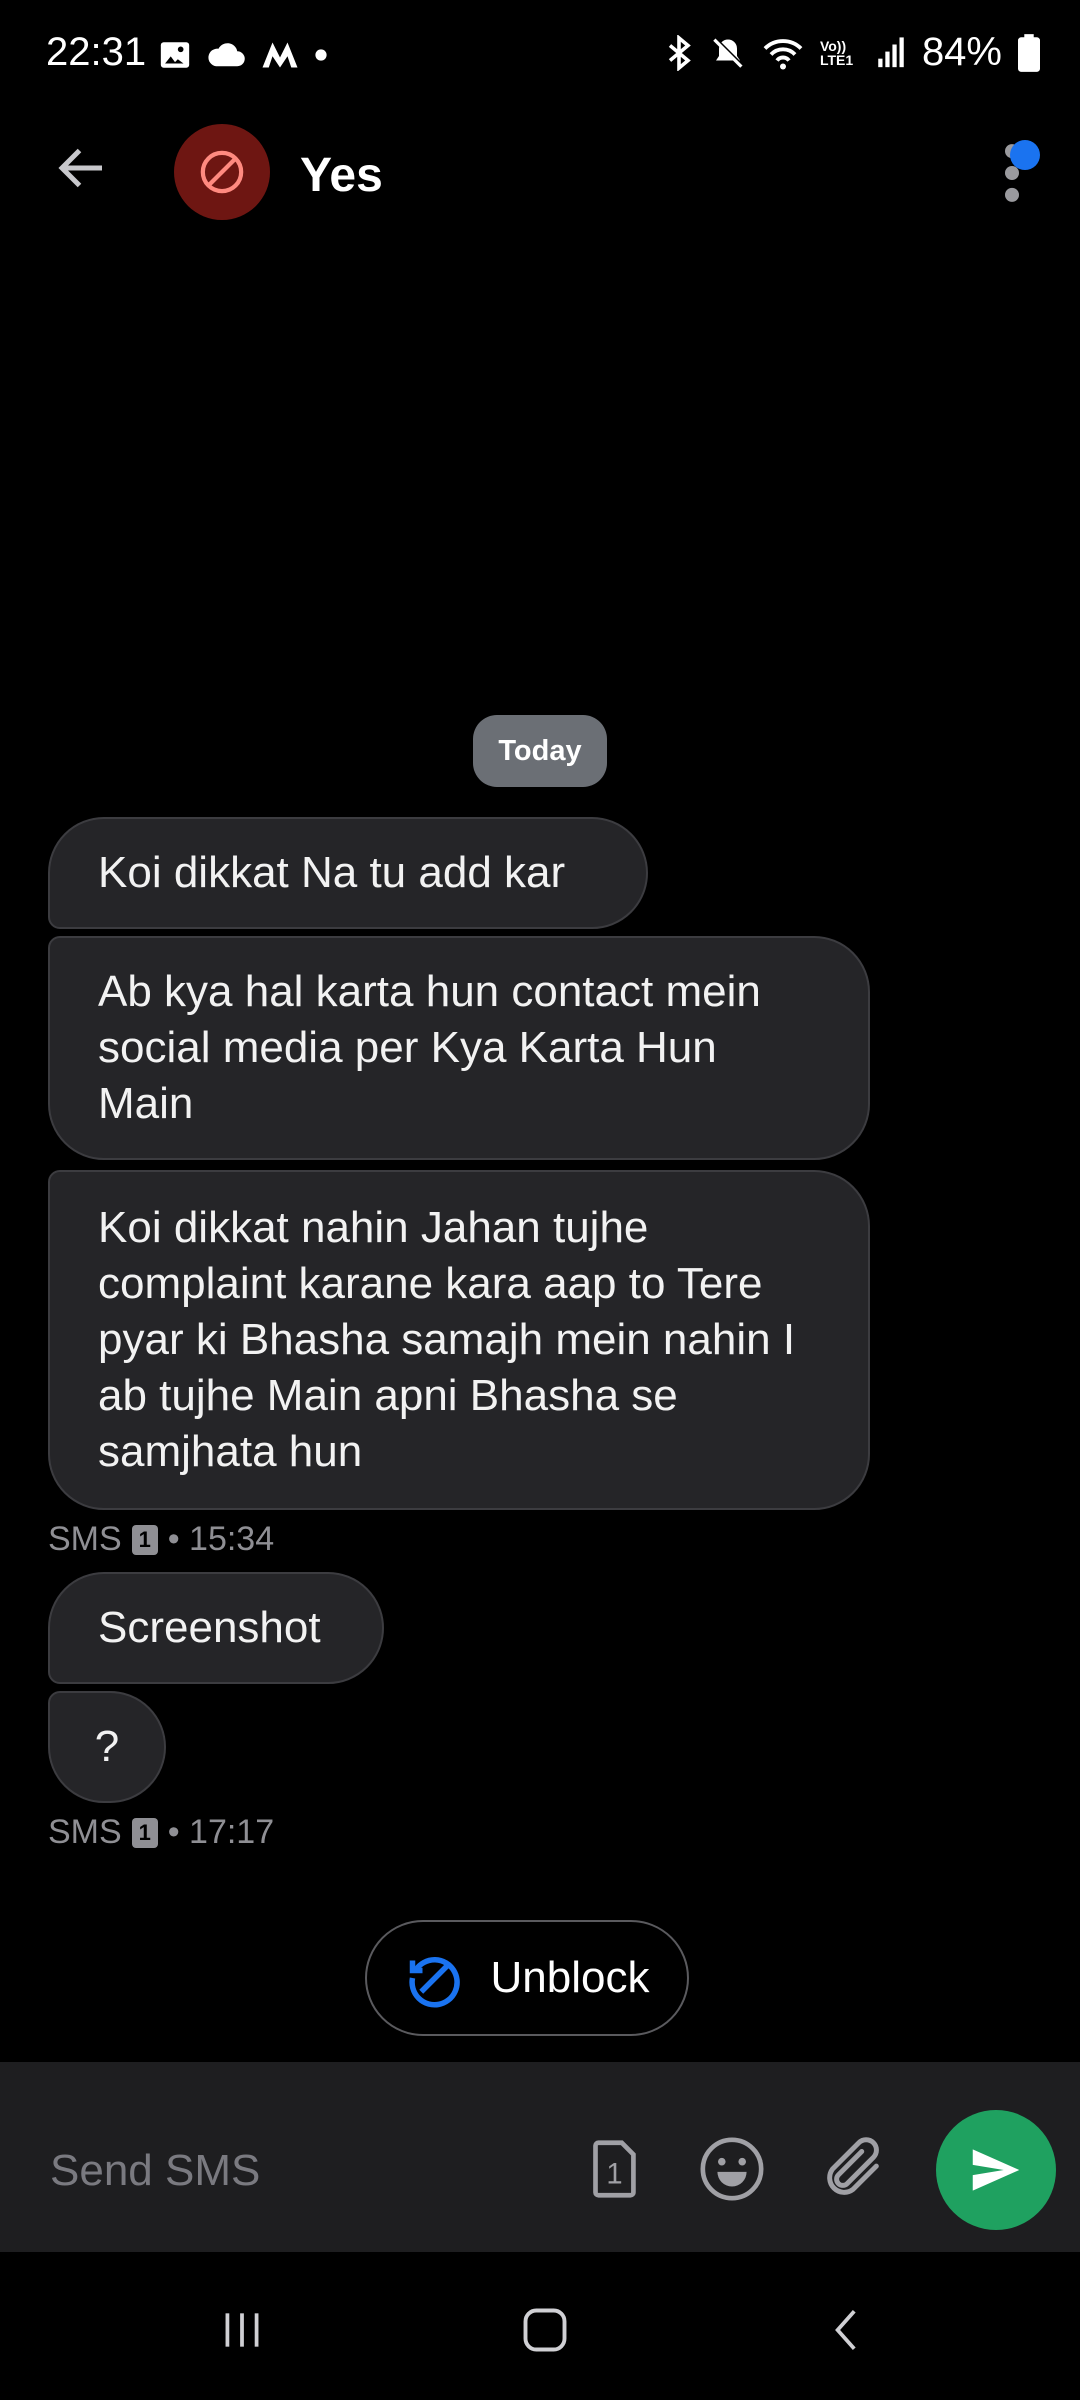  Describe the element at coordinates (321, 55) in the screenshot. I see `dot-icon` at that location.